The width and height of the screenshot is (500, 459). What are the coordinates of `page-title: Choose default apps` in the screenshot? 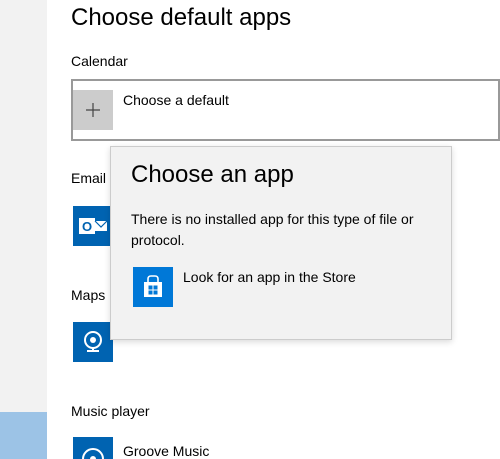 It's located at (181, 17).